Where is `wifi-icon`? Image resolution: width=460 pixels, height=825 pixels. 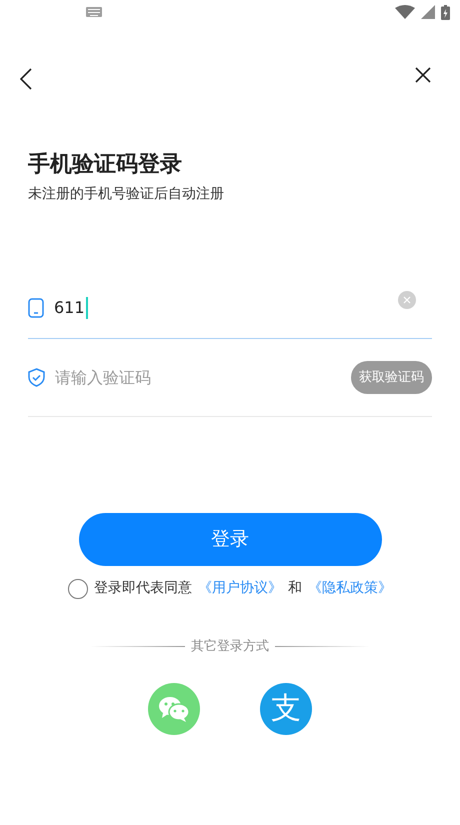 wifi-icon is located at coordinates (405, 12).